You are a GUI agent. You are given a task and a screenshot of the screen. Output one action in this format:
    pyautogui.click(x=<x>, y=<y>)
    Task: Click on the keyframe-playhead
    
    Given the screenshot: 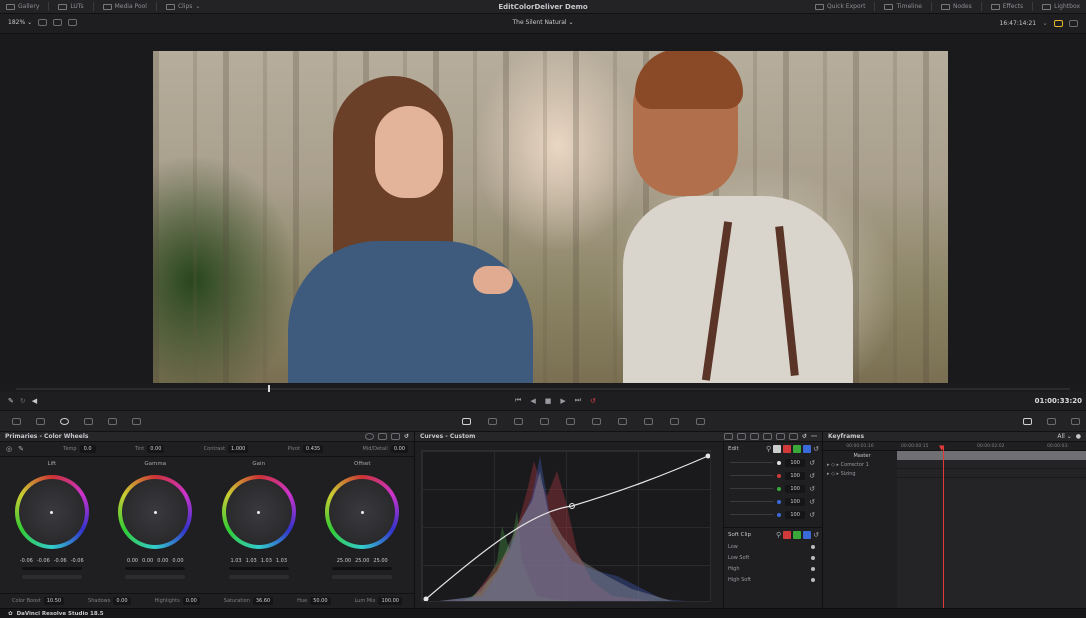 What is the action you would take?
    pyautogui.click(x=943, y=527)
    